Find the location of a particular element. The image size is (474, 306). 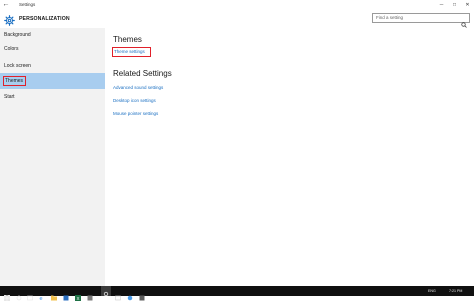

search-box: Find a setting is located at coordinates (421, 20).